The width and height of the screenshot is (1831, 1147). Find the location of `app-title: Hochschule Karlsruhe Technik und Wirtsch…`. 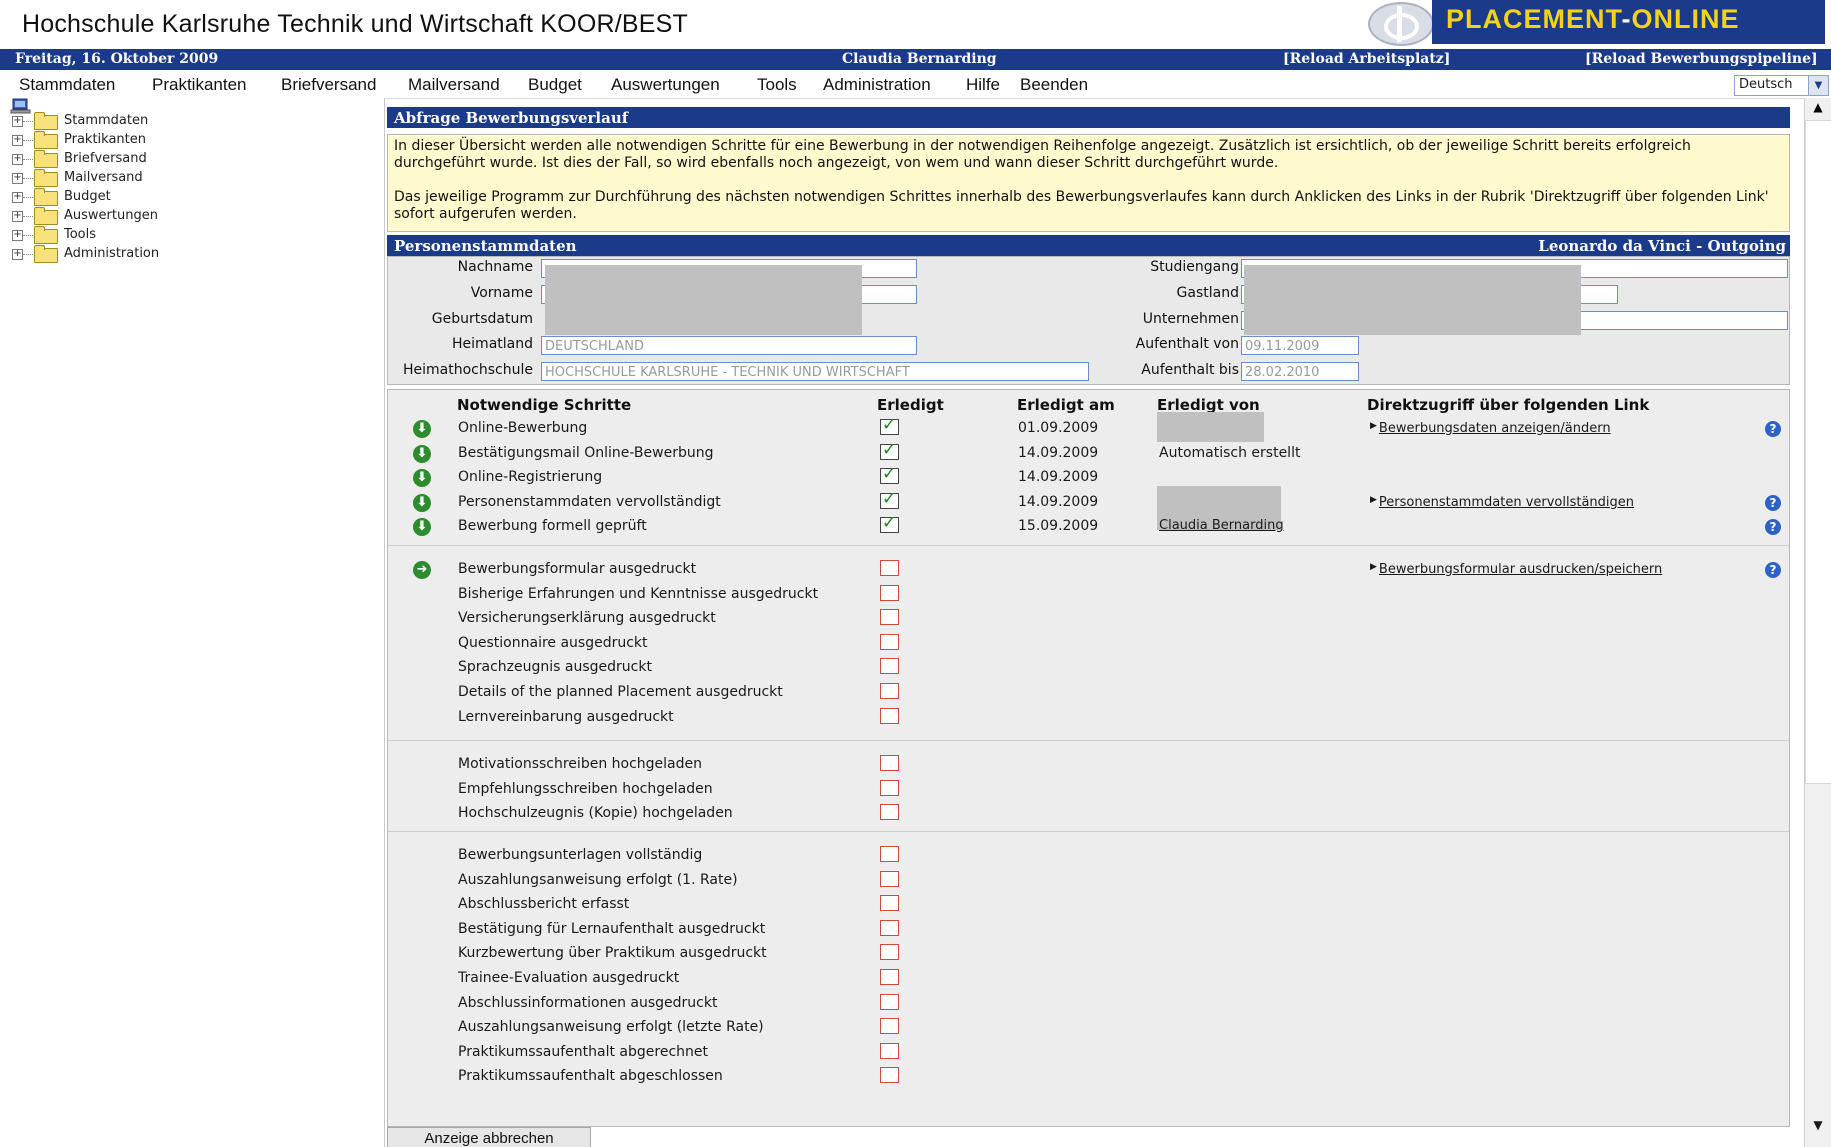

app-title: Hochschule Karlsruhe Technik und Wirtsch… is located at coordinates (355, 24).